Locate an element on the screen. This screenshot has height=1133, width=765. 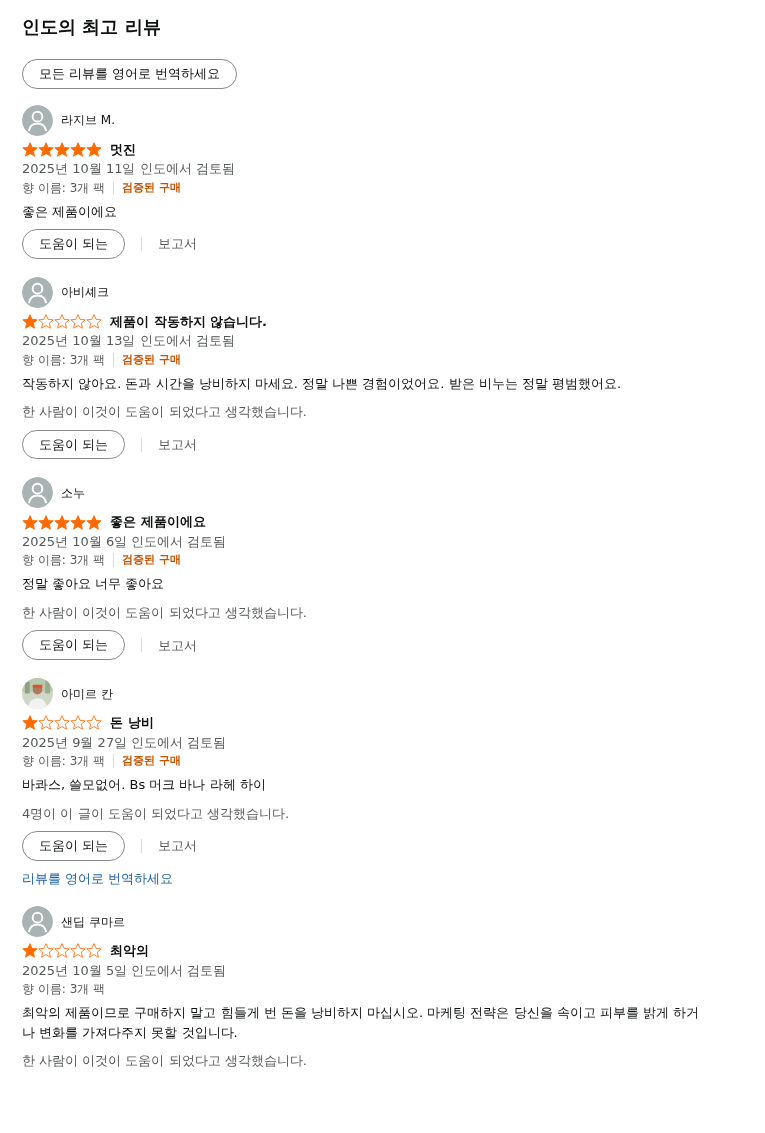
review-body: 최악의 제품이므로 구매하지 말고 힘들게 번 돈을 낭비하지 마십시오. 마케팅 전략은 당신을 속이고 피부를 밝게 하거나 변화를 가져다주지 못할 것입니다. is located at coordinates (361, 1023).